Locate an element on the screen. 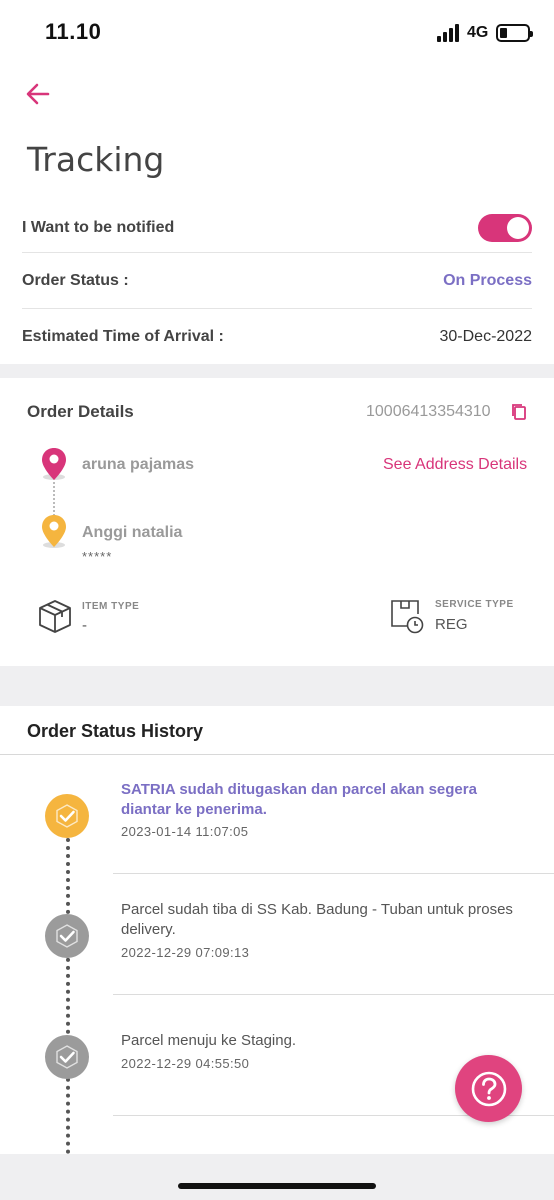 The width and height of the screenshot is (554, 1200). order-number: 10006413354310 is located at coordinates (428, 411).